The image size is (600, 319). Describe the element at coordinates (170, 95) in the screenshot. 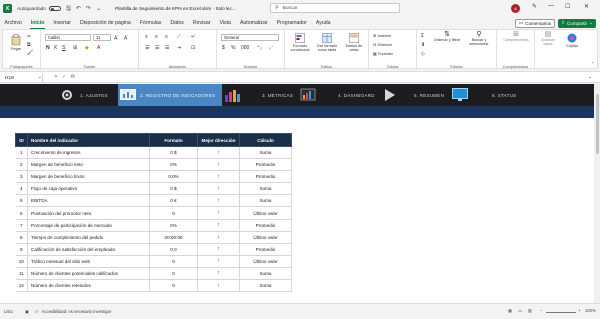

I see `nav-registro: 2. REGISTRO DE INDICADORES` at that location.